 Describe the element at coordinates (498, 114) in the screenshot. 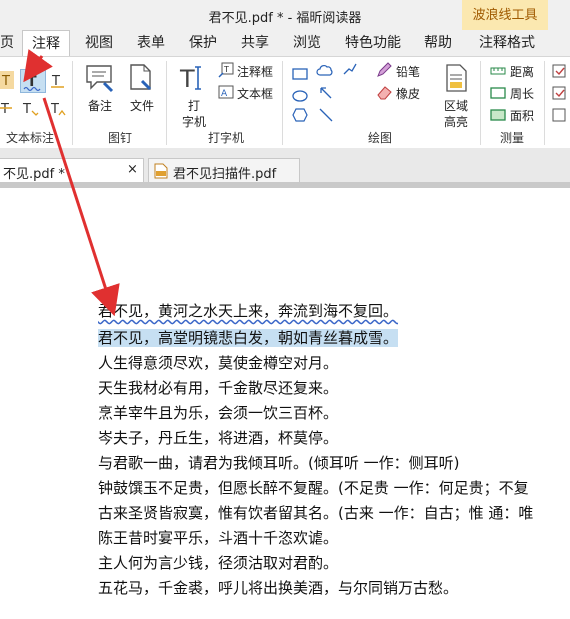

I see `area-icon` at that location.